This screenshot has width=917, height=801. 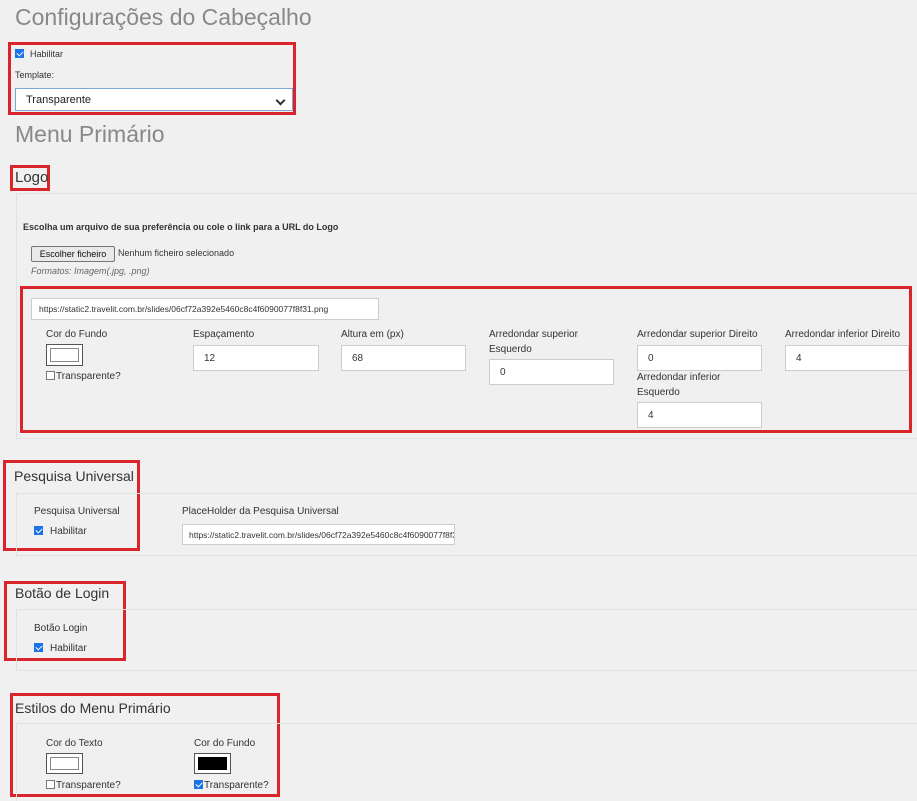 What do you see at coordinates (154, 99) in the screenshot?
I see `template-select: Transparente` at bounding box center [154, 99].